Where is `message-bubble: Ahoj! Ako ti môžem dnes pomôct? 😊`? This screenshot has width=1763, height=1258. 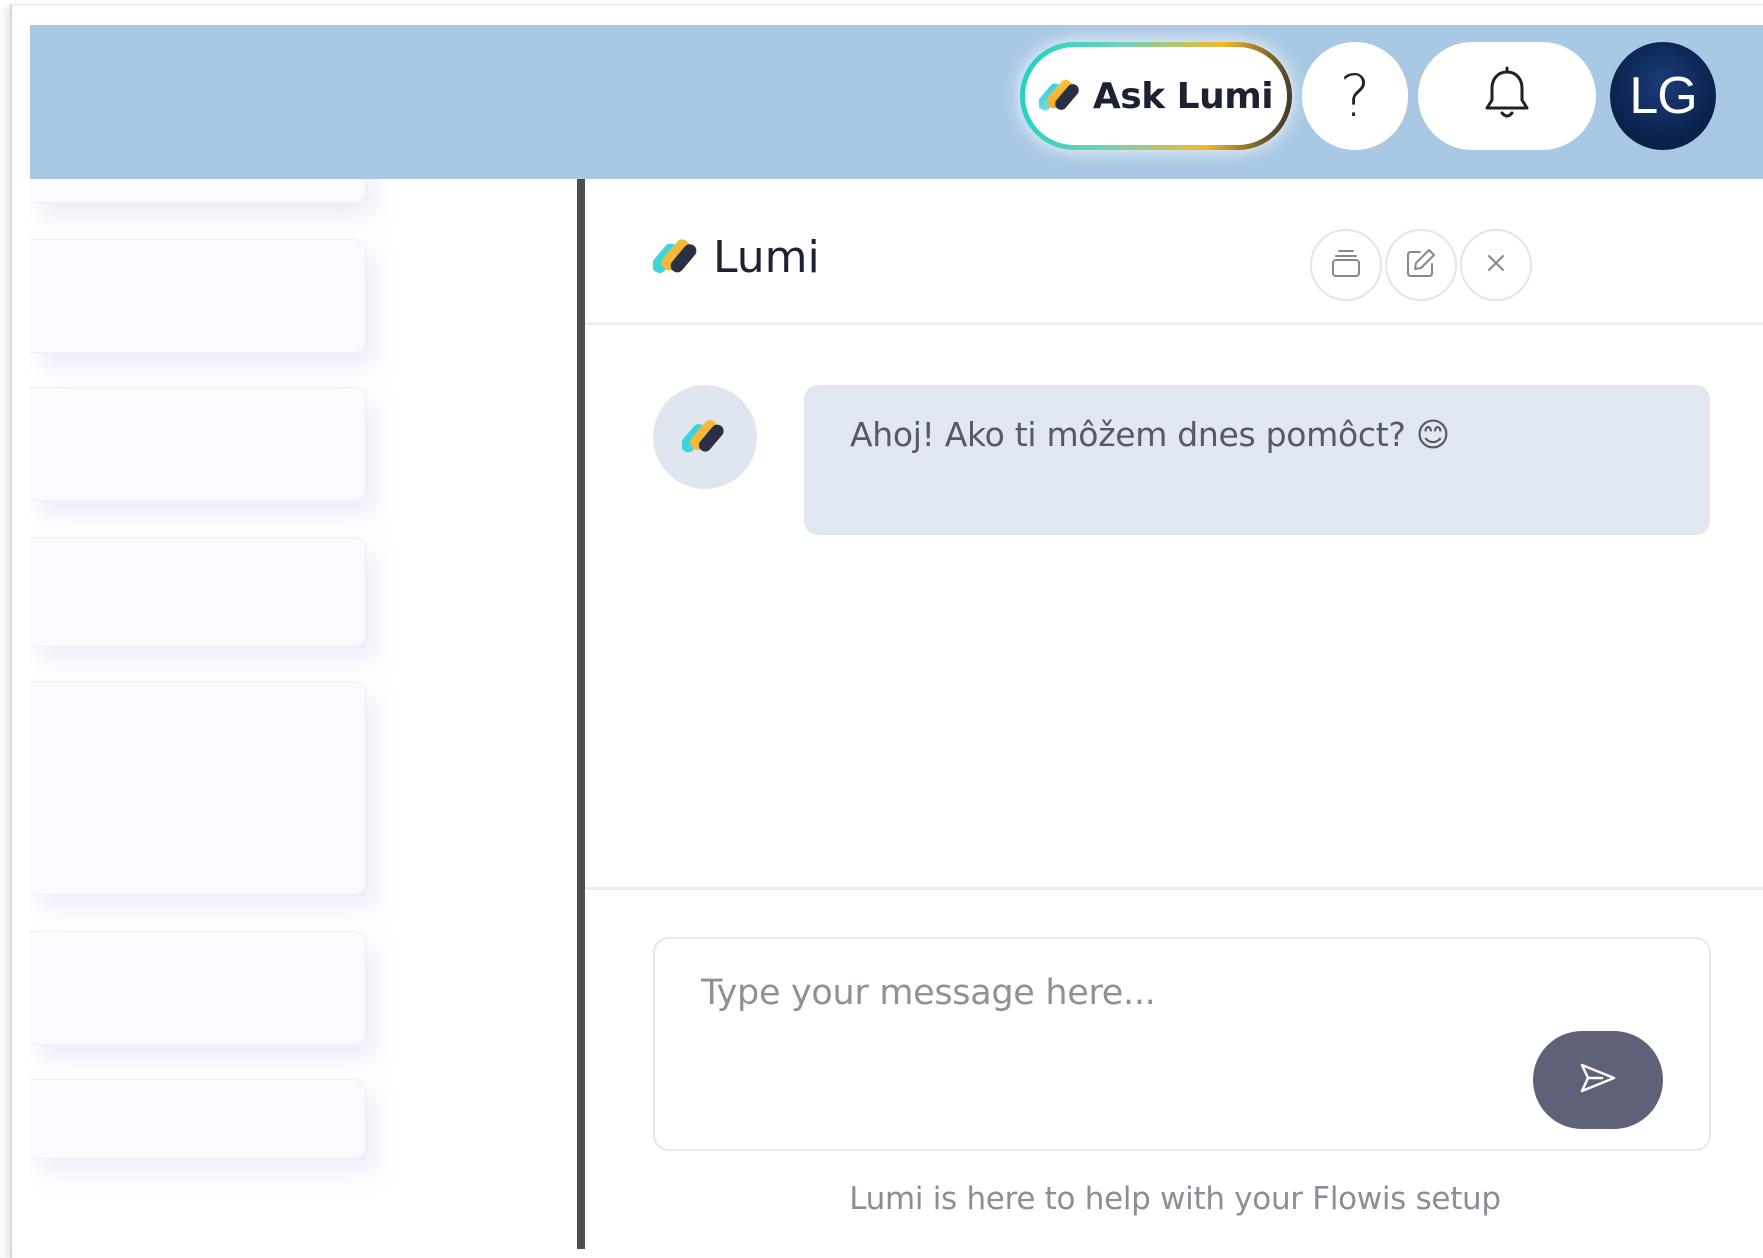
message-bubble: Ahoj! Ako ti môžem dnes pomôct? 😊 is located at coordinates (1257, 460).